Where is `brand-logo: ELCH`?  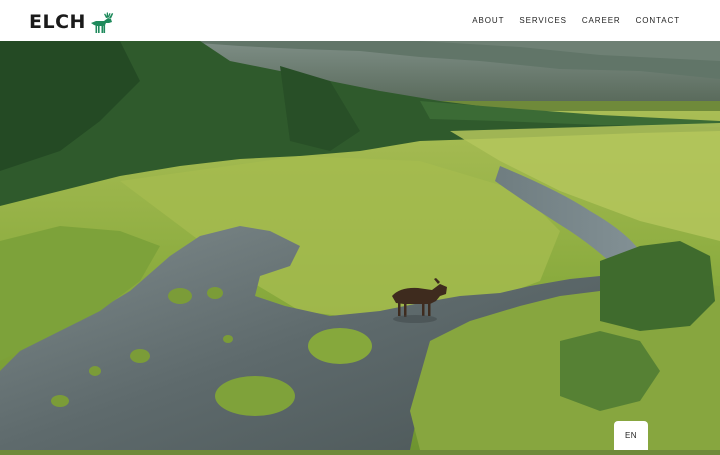
brand-logo: ELCH is located at coordinates (72, 22).